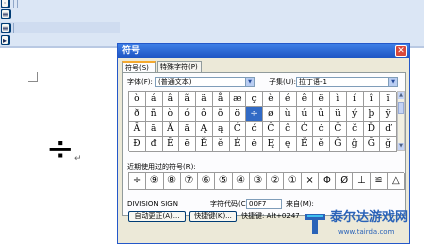 Image resolution: width=424 pixels, height=244 pixels. Describe the element at coordinates (293, 181) in the screenshot. I see `recent-symbol-cell: ①` at that location.